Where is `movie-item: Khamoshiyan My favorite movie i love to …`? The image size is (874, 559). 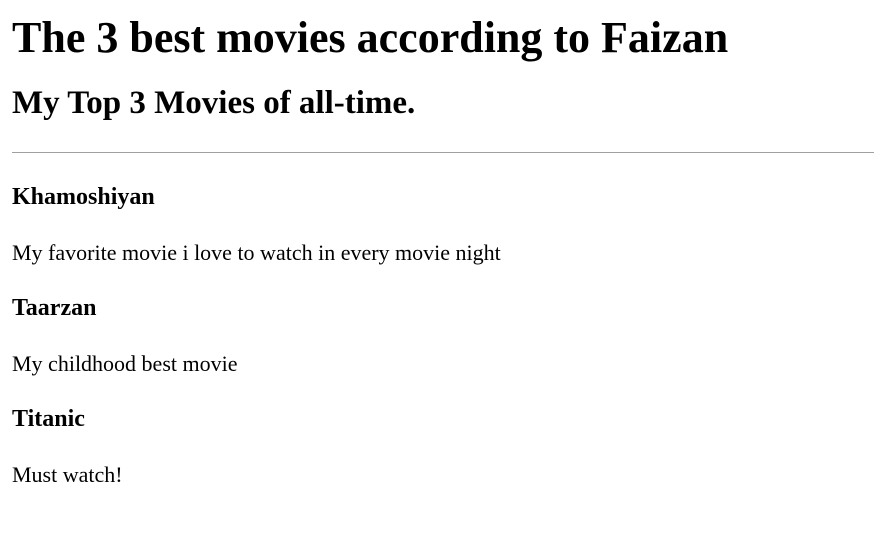 movie-item: Khamoshiyan My favorite movie i love to … is located at coordinates (443, 224).